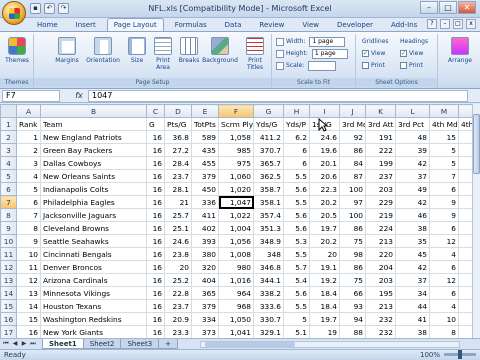 The image size is (480, 360). I want to click on cell: 980, so click(236, 267).